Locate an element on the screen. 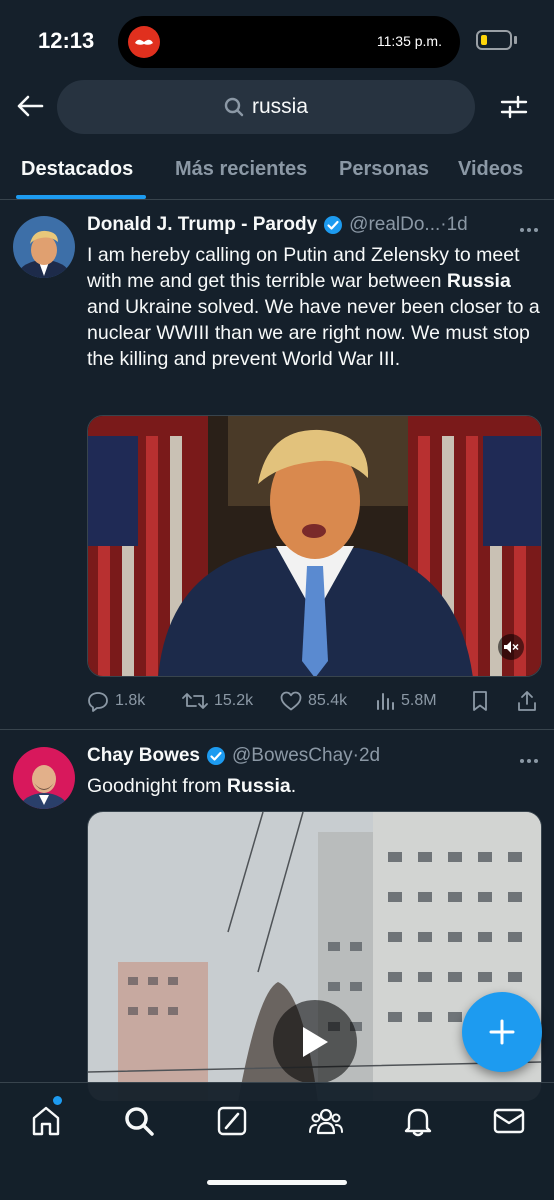 The image size is (554, 1200). sliders-icon is located at coordinates (514, 107).